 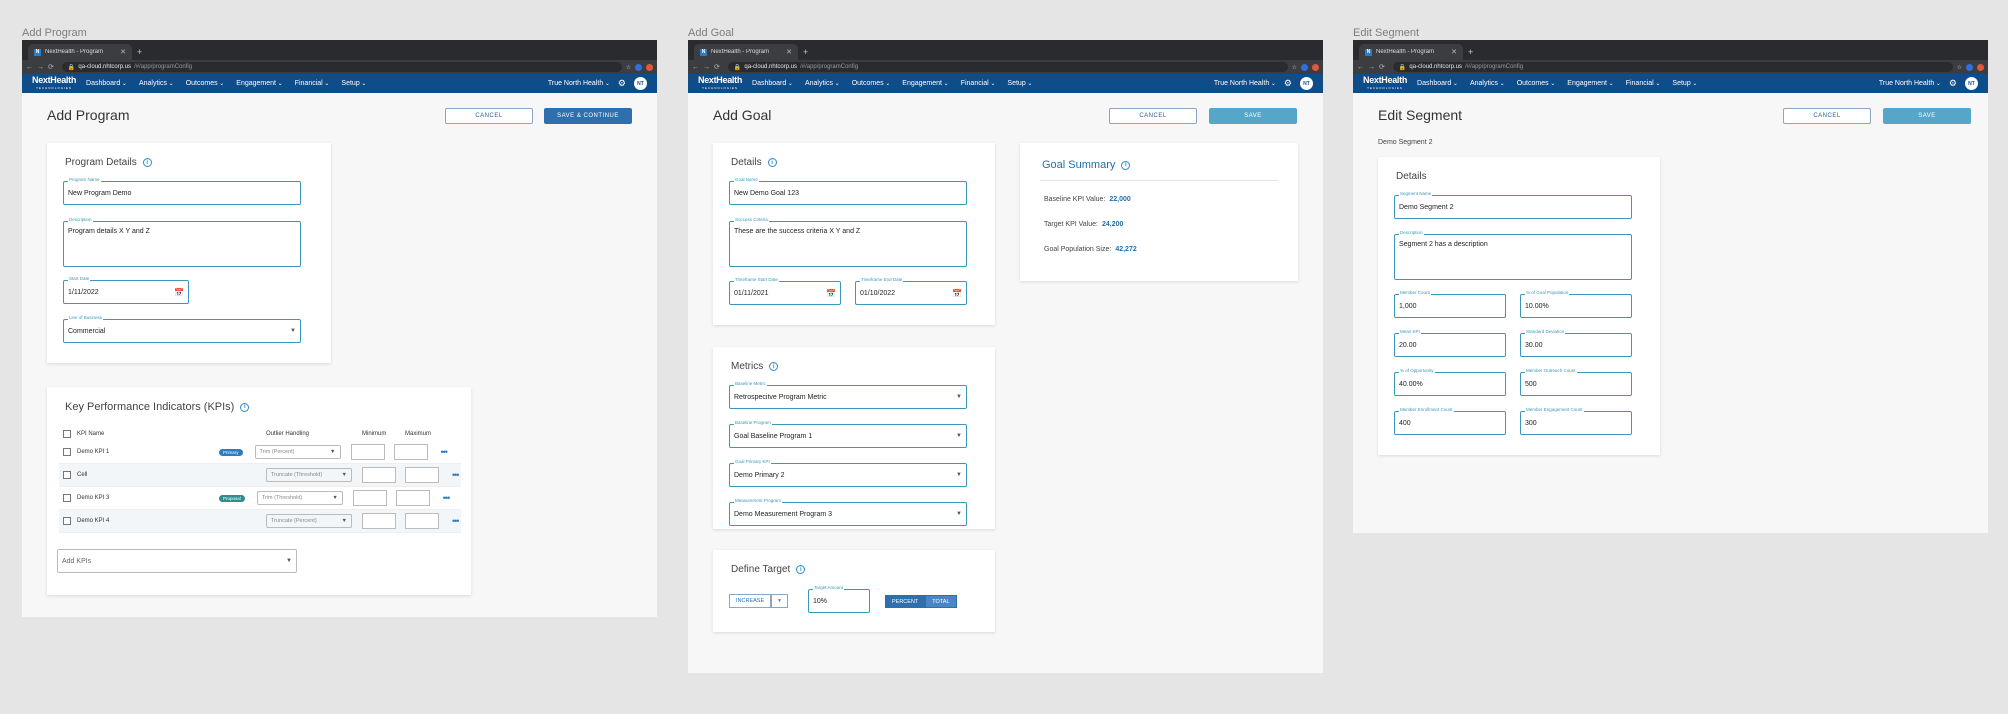 I want to click on direction-dropdown: INCREASE ▾, so click(x=758, y=601).